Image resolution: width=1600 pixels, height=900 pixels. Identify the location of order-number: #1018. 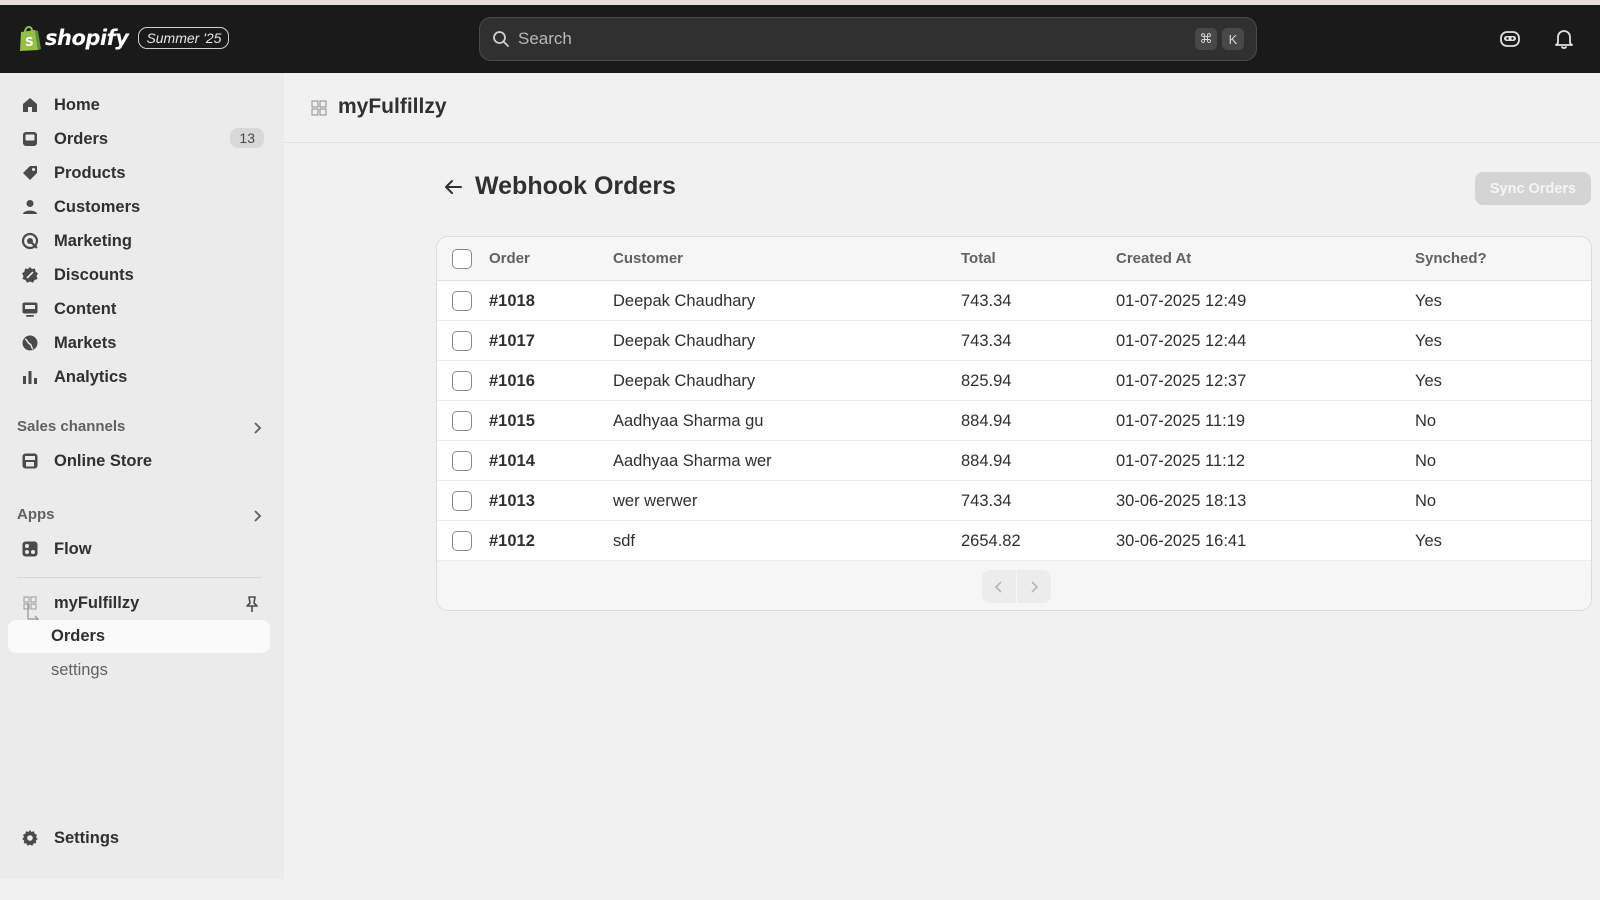
(512, 301).